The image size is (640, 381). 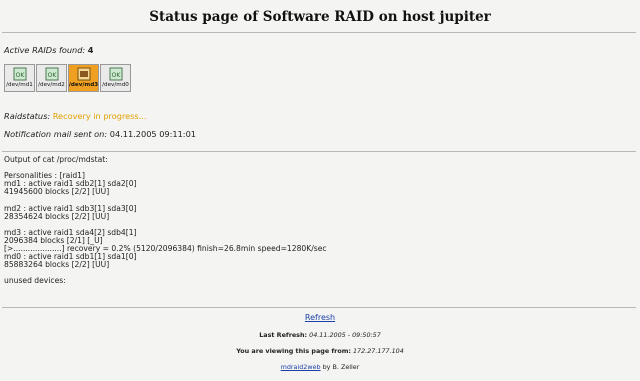 I want to click on device-label: /dev/md1, so click(x=19, y=85).